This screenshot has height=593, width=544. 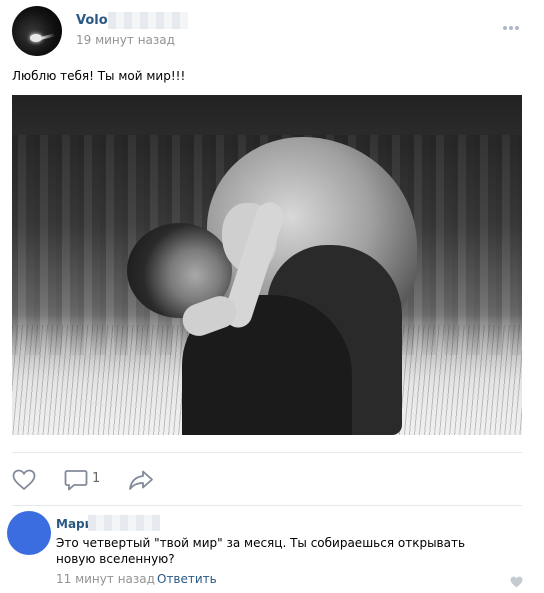 I want to click on actions-divider-top, so click(x=267, y=452).